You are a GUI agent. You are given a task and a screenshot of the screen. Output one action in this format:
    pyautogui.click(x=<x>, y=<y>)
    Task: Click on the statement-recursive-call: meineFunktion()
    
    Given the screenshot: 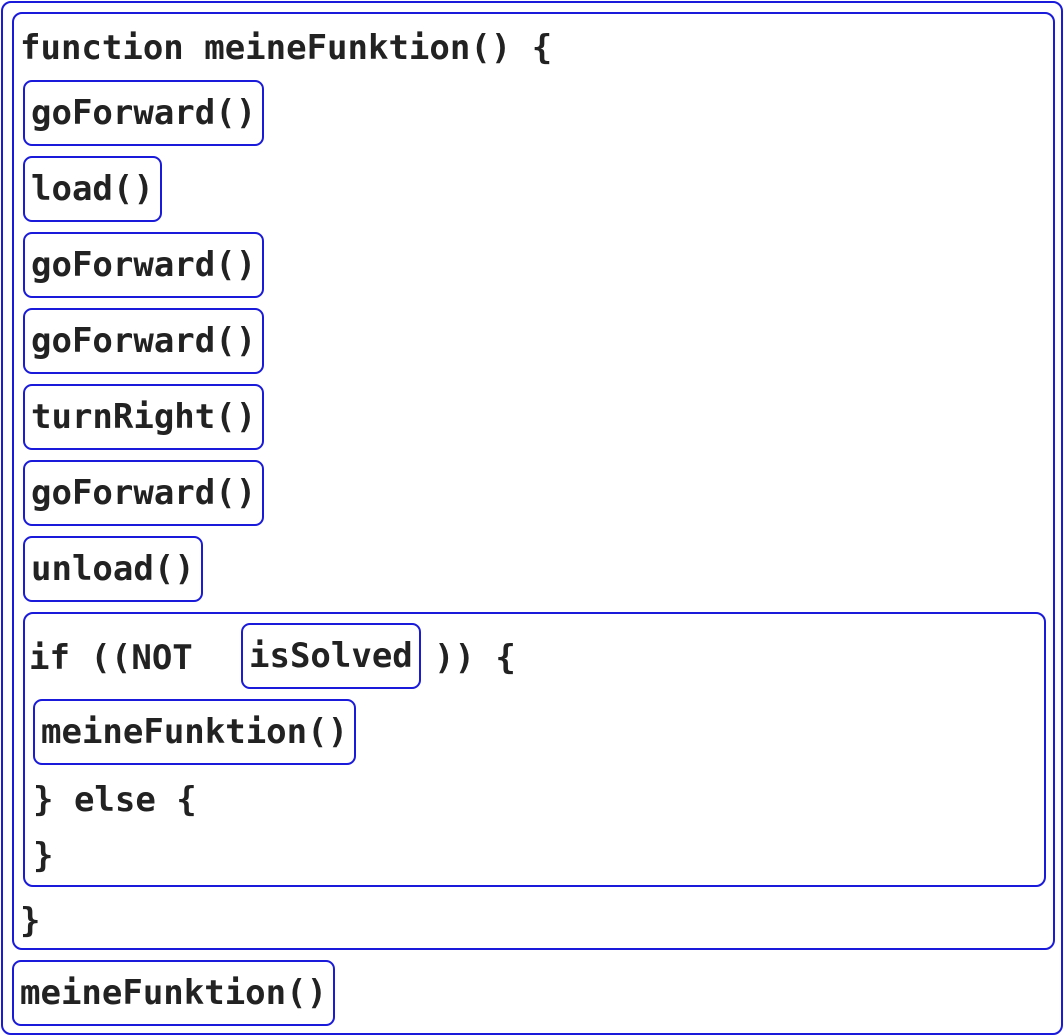 What is the action you would take?
    pyautogui.click(x=195, y=732)
    